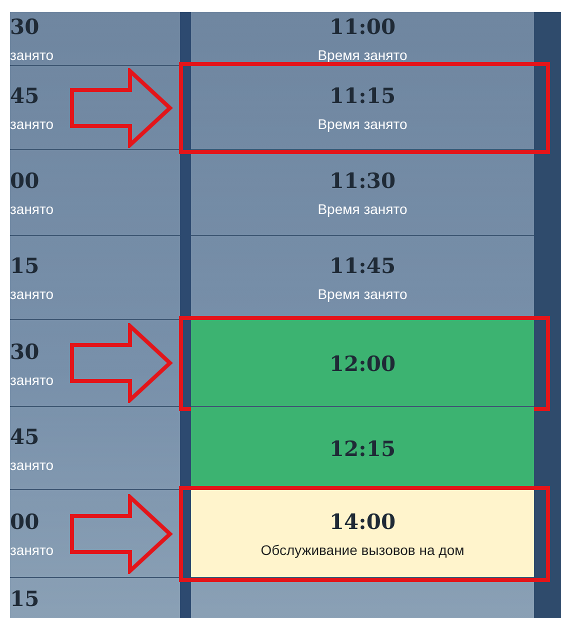  What do you see at coordinates (362, 534) in the screenshot?
I see `time-slot: 14:00 Обслуживание вызовов на дом` at bounding box center [362, 534].